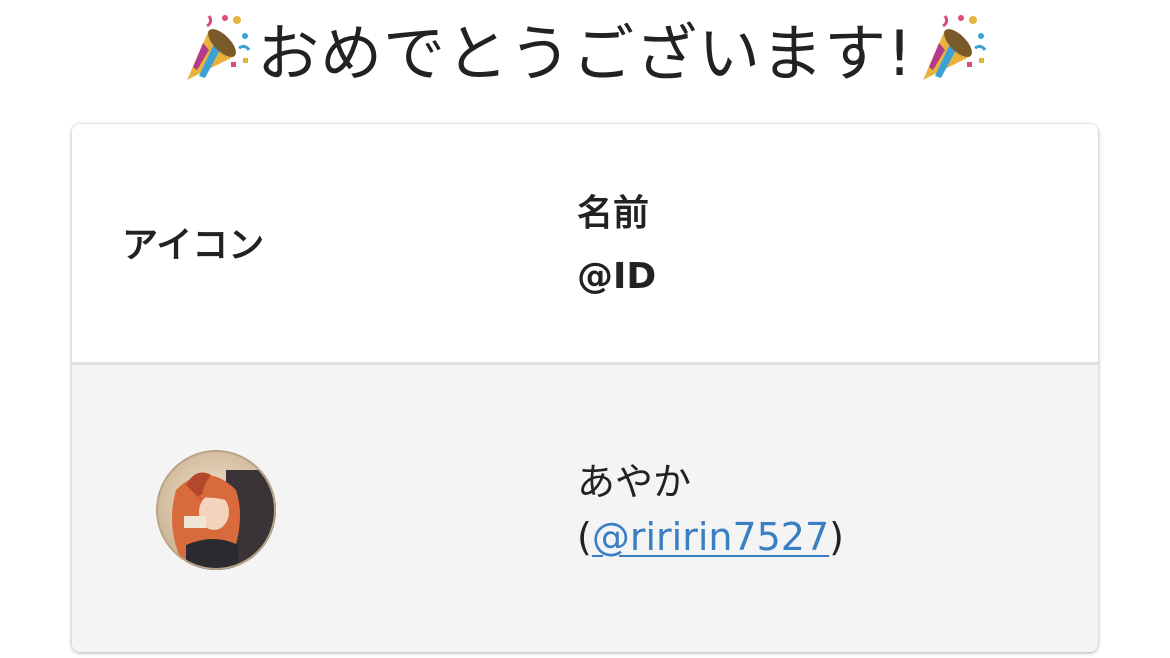 The image size is (1170, 658). Describe the element at coordinates (584, 537) in the screenshot. I see `handle-open-paren: (` at that location.